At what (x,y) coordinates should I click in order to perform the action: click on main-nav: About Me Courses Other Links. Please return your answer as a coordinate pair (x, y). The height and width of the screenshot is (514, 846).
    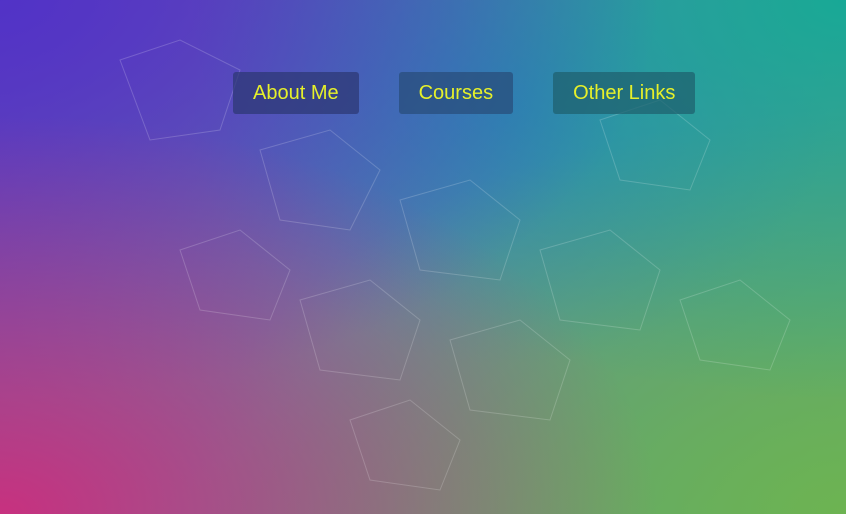
    Looking at the image, I should click on (464, 93).